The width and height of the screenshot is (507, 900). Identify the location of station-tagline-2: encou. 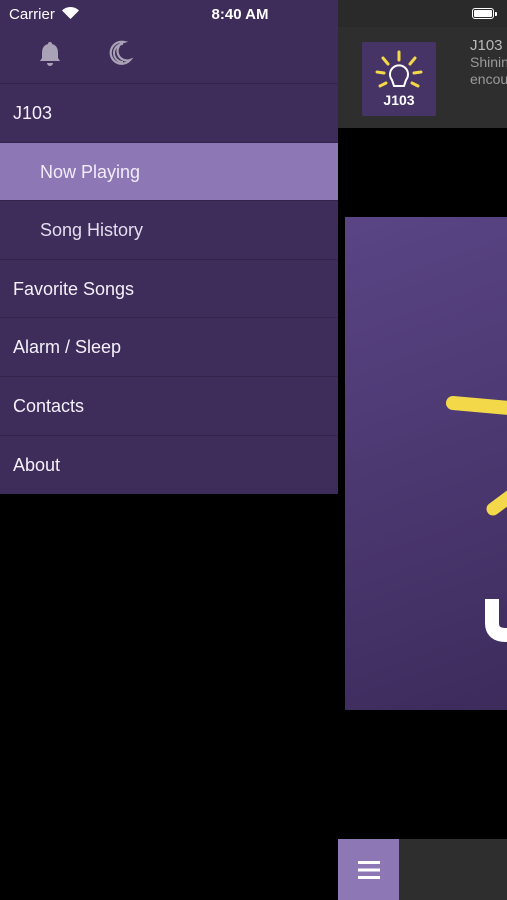
(488, 79).